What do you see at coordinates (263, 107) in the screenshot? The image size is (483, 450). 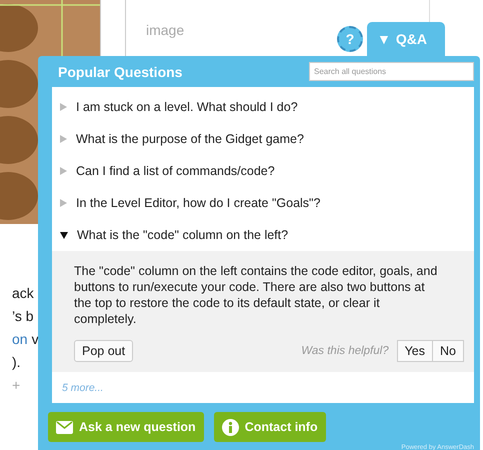 I see `question-item: I am stuck on a level. What should I do?` at bounding box center [263, 107].